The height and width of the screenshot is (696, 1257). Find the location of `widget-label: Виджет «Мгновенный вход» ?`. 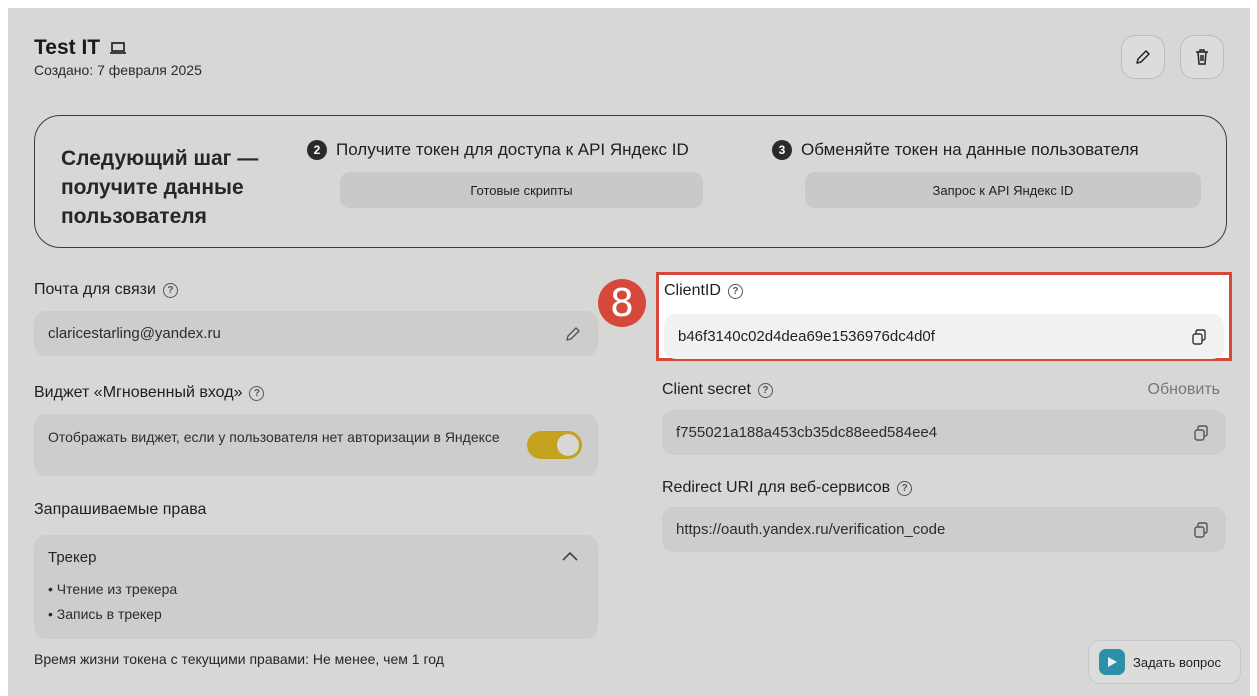

widget-label: Виджет «Мгновенный вход» ? is located at coordinates (149, 393).